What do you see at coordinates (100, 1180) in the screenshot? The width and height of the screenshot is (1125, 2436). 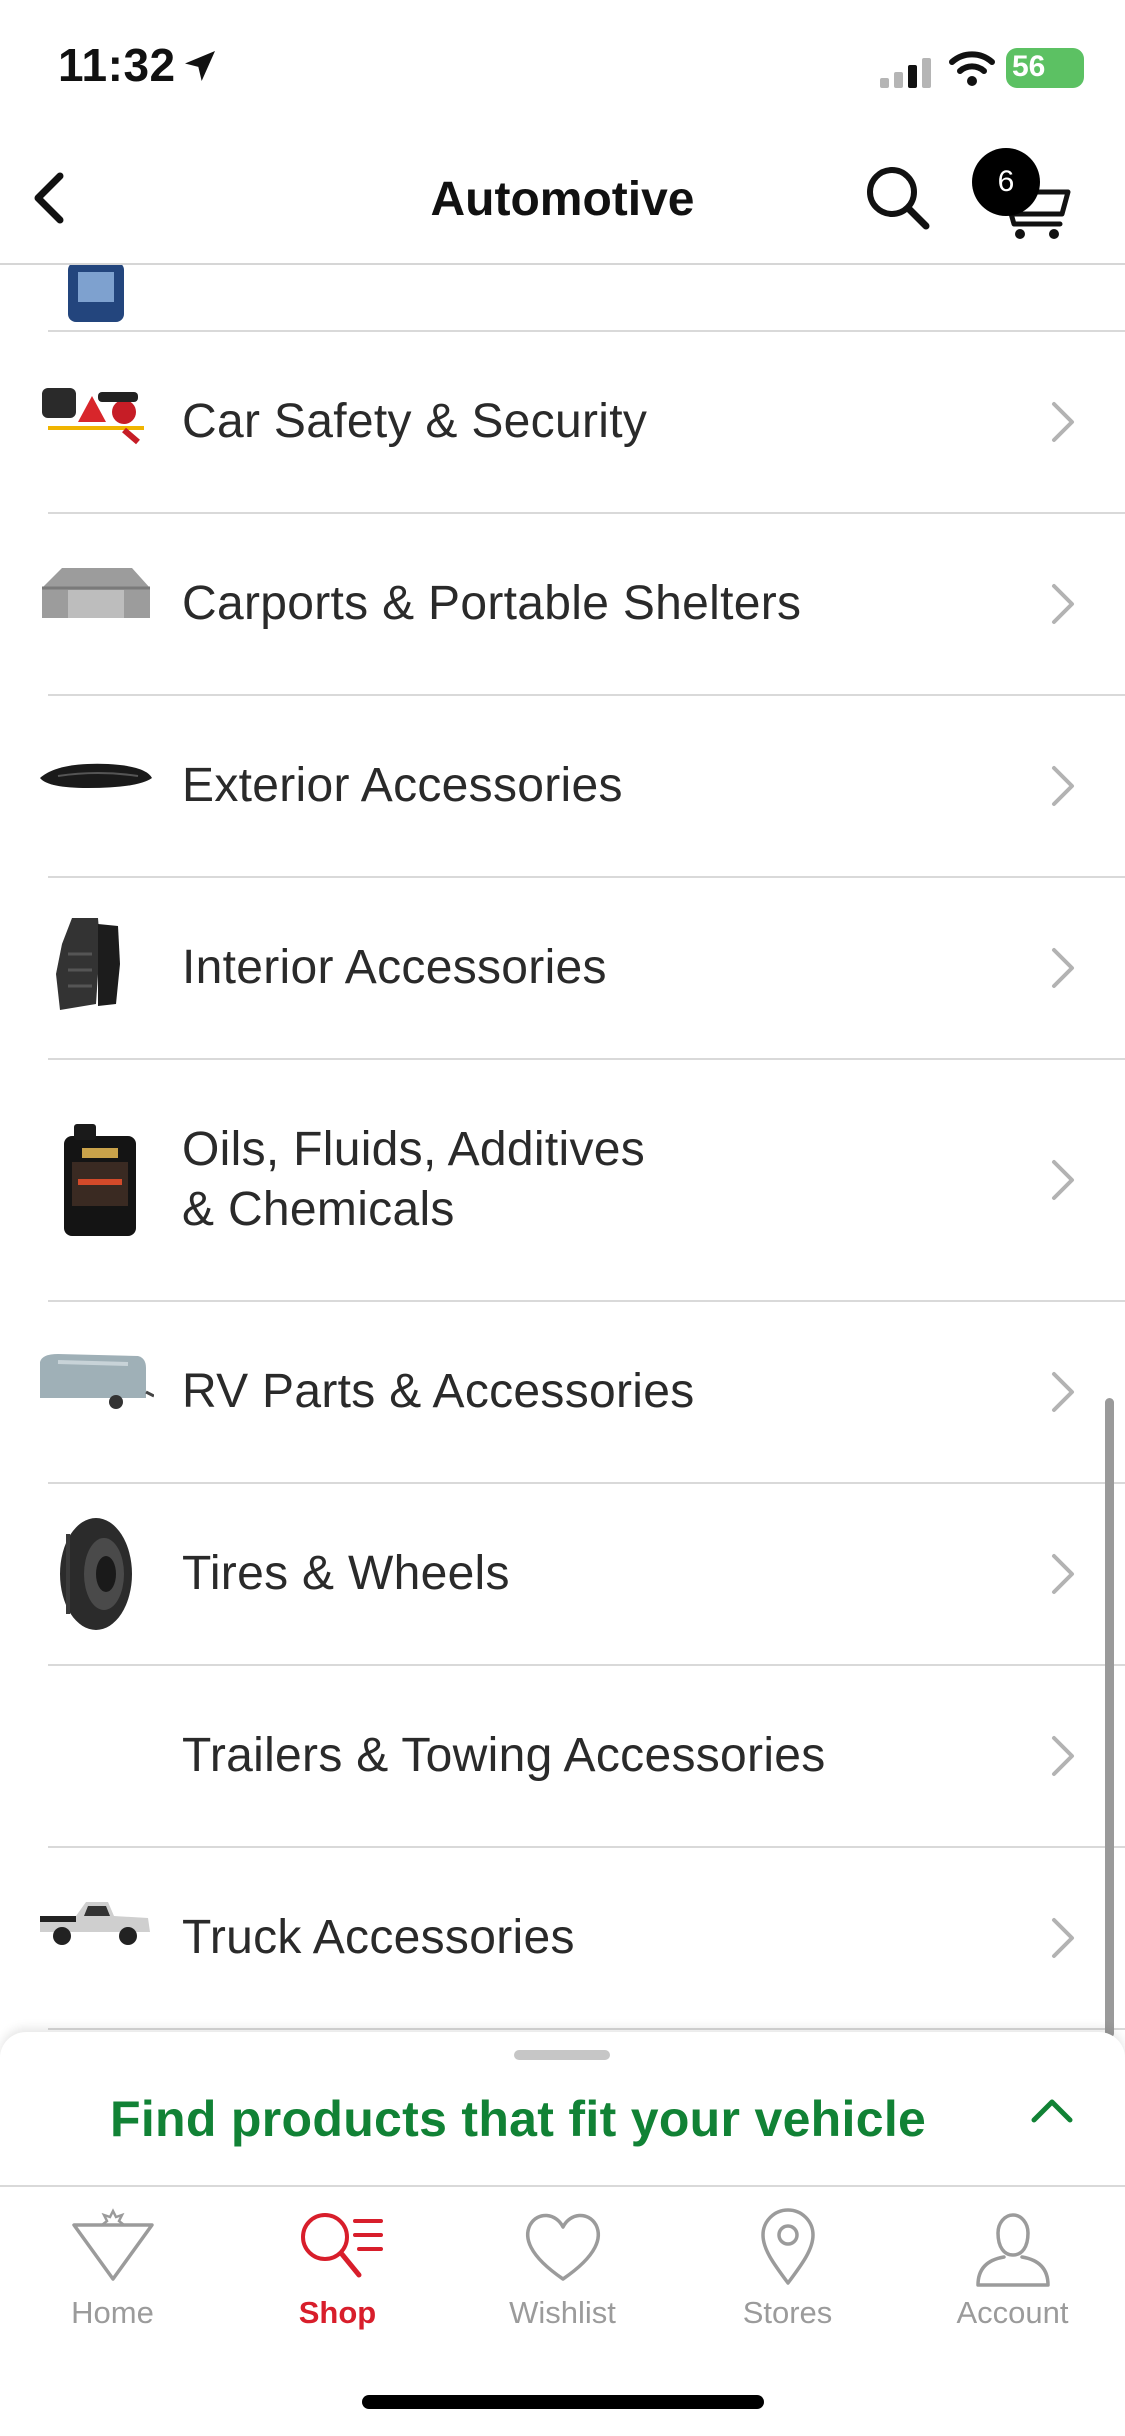 I see `oil-jug-thumbnail` at bounding box center [100, 1180].